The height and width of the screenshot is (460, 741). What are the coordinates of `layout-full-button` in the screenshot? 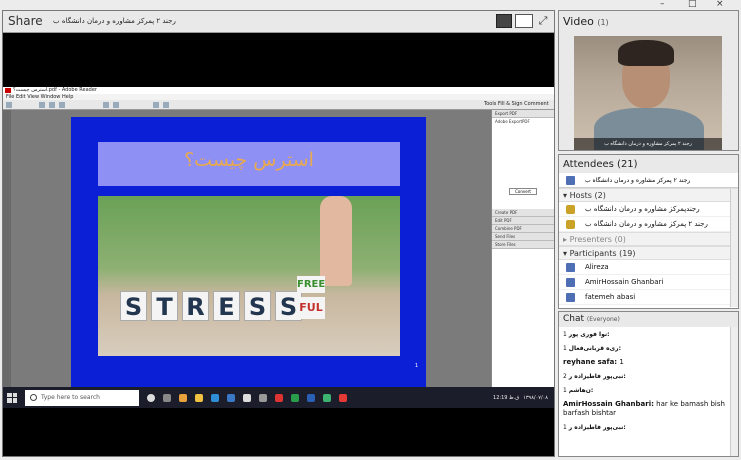 It's located at (524, 21).